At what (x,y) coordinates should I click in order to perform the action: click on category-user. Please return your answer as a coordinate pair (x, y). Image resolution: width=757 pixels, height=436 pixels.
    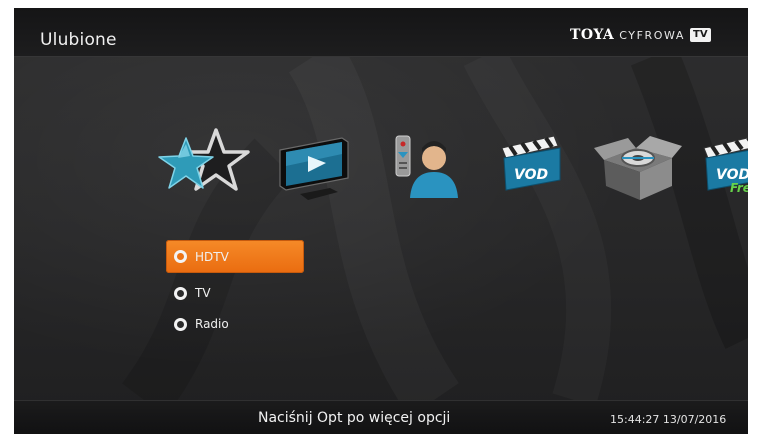
    Looking at the image, I should click on (426, 168).